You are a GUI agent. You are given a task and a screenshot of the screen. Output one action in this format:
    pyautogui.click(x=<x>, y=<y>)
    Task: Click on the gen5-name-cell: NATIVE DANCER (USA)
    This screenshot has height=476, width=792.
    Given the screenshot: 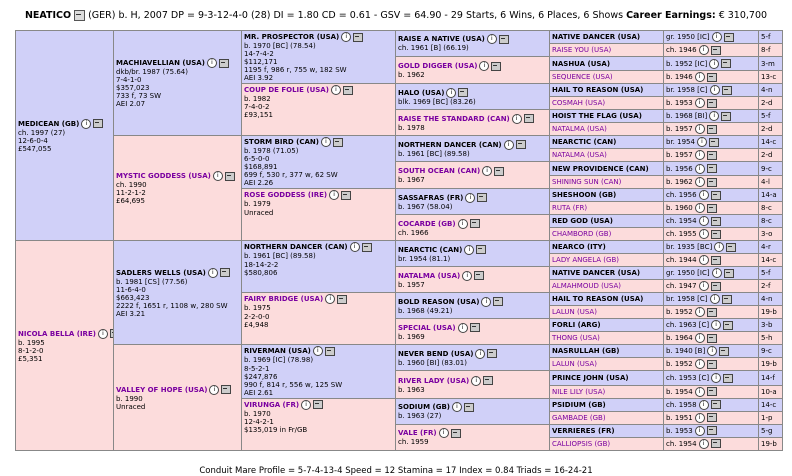 What is the action you would take?
    pyautogui.click(x=606, y=37)
    